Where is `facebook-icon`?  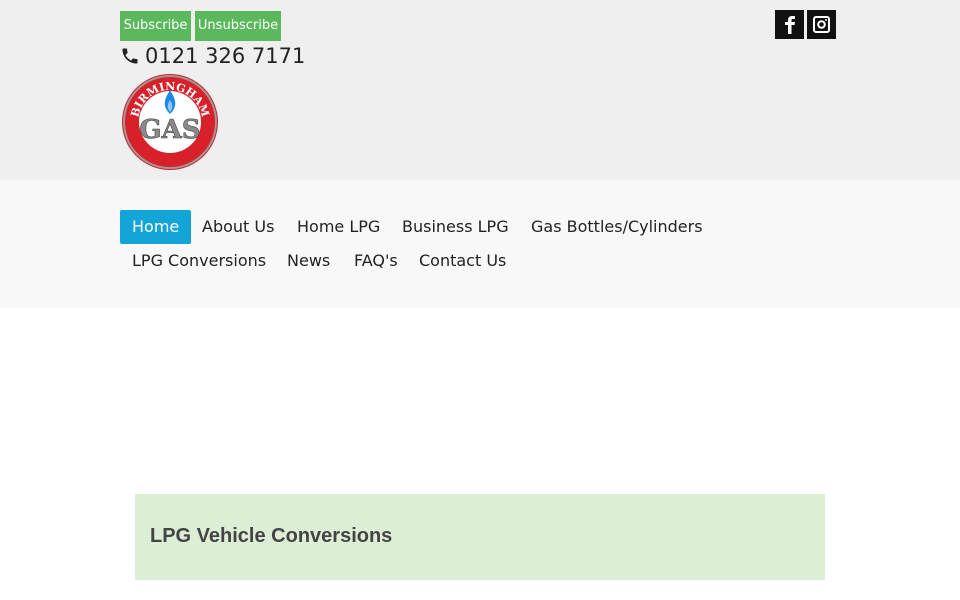
facebook-icon is located at coordinates (789, 24).